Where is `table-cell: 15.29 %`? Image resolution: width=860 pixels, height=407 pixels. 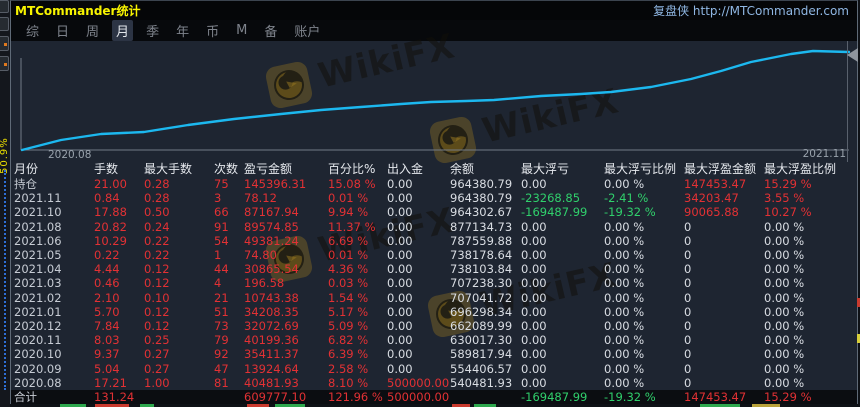
table-cell: 15.29 % is located at coordinates (788, 184).